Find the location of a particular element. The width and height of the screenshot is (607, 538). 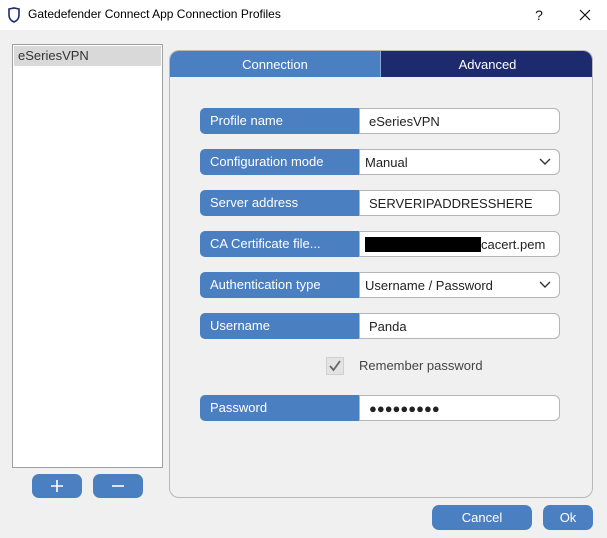

ca-certificate-row: CA Certificate file... cacert.pem is located at coordinates (380, 244).